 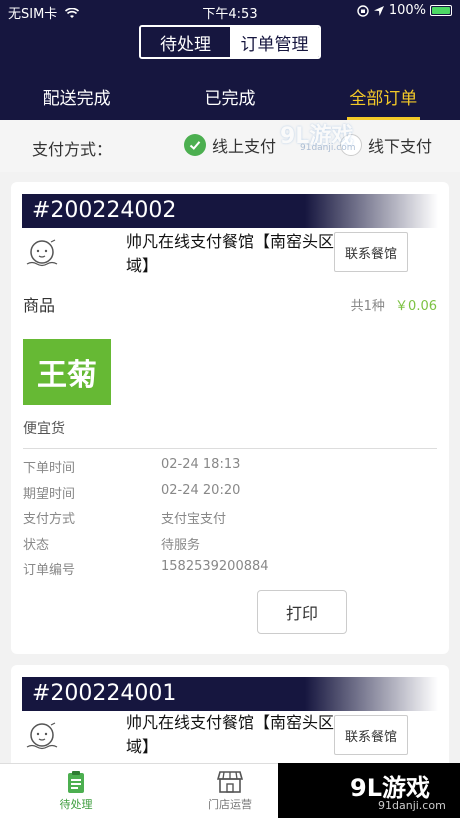 What do you see at coordinates (230, 694) in the screenshot?
I see `order-number: #200224001` at bounding box center [230, 694].